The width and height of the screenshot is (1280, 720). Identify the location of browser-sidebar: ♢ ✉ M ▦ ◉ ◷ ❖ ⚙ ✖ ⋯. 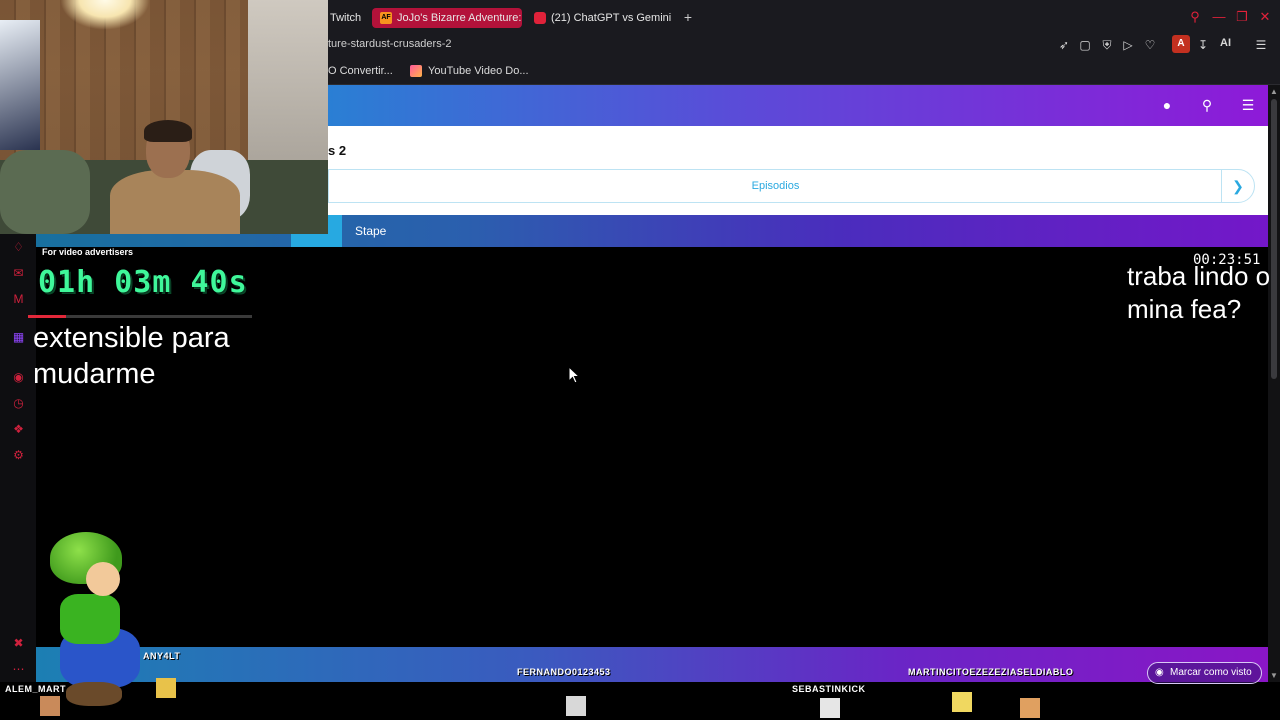
(18, 458).